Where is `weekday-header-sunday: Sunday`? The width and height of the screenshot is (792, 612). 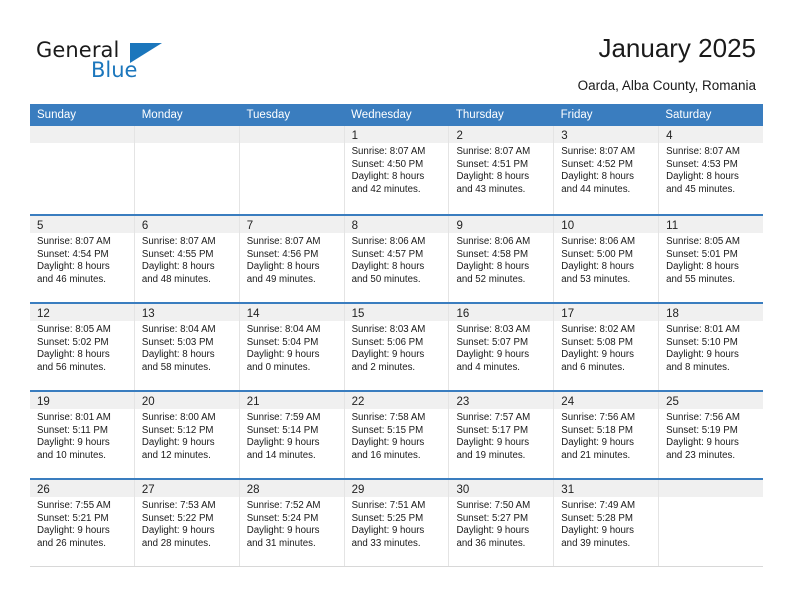
weekday-header-sunday: Sunday is located at coordinates (57, 115).